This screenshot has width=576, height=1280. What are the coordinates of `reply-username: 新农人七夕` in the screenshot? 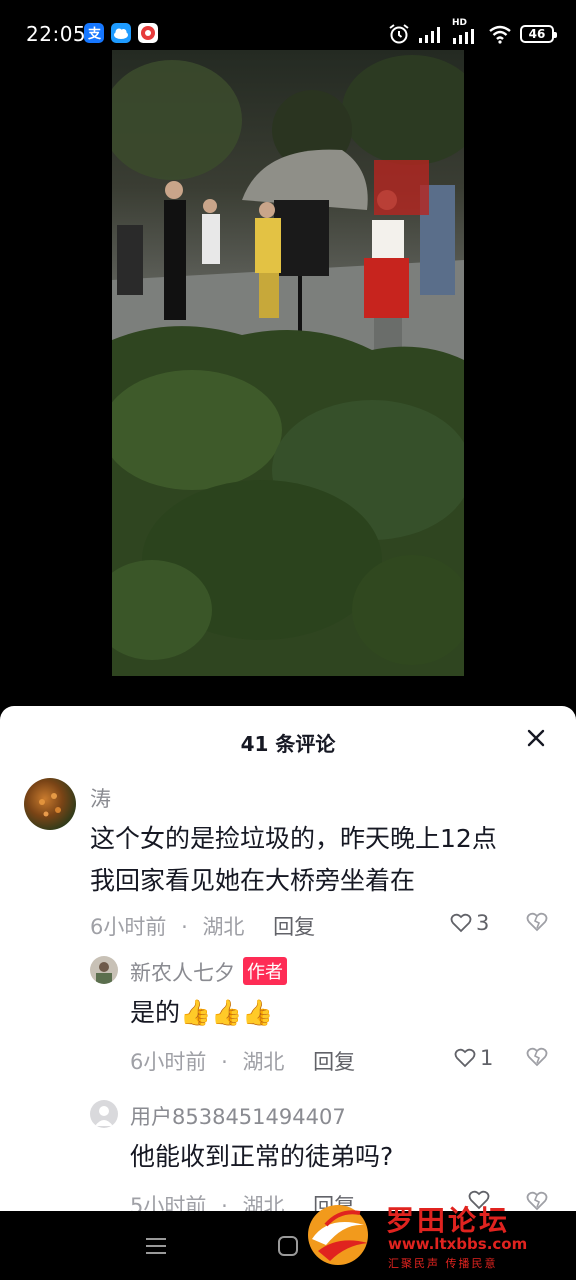 It's located at (182, 973).